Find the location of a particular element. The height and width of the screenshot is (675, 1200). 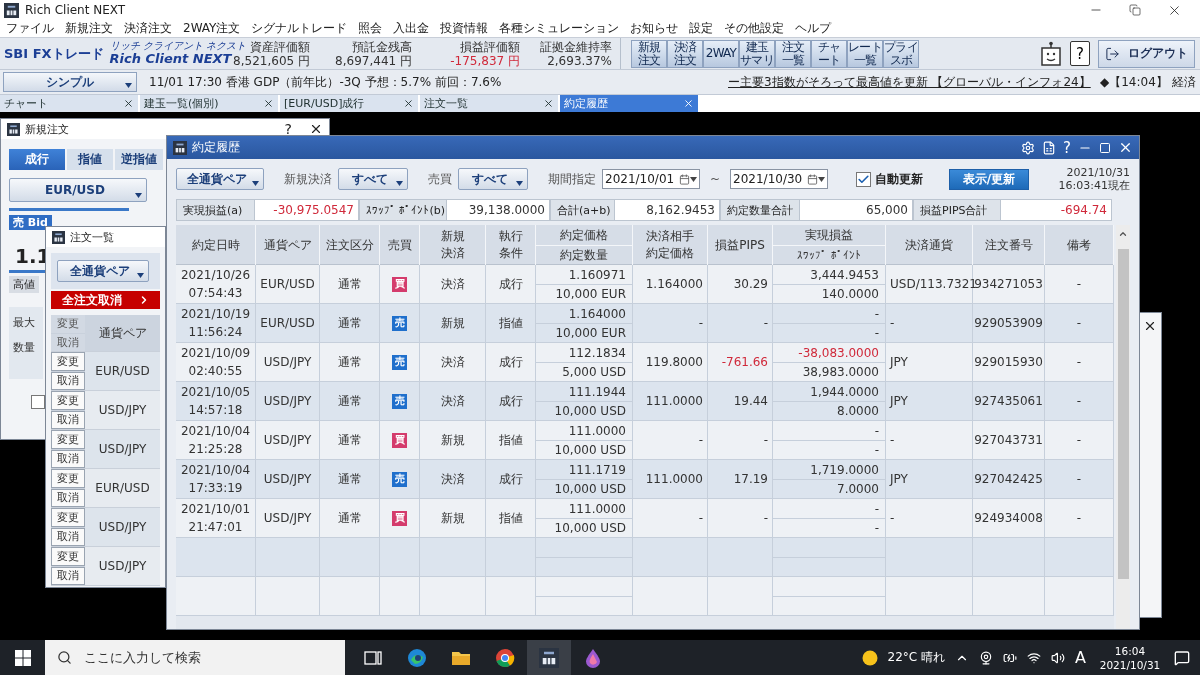

date-field: 2021/10/01 is located at coordinates (651, 179).